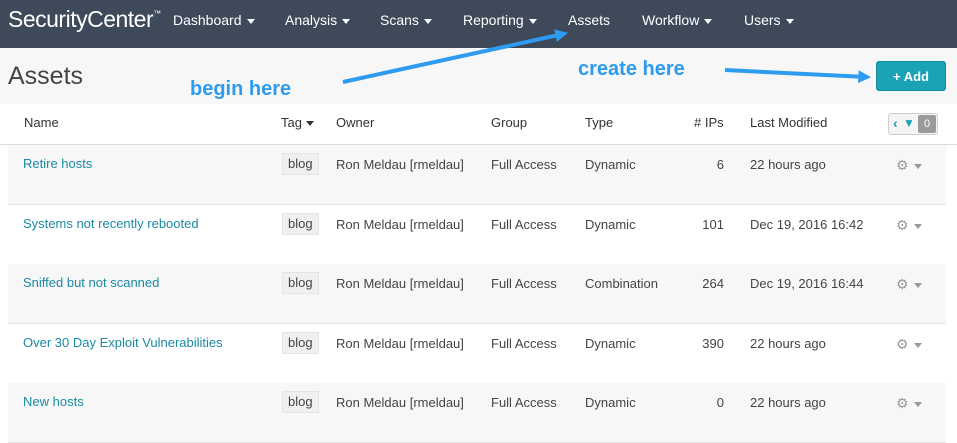  I want to click on annotation-begin-here: begin here, so click(241, 89).